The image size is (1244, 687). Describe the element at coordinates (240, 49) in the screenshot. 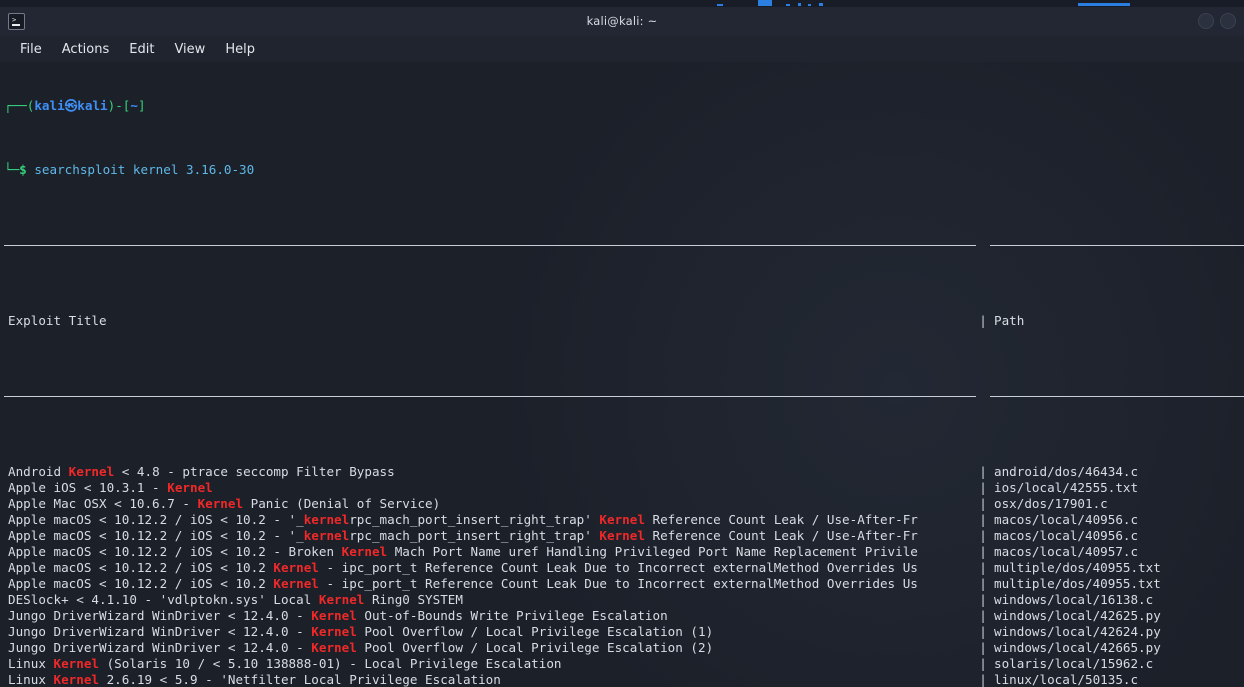

I see `menu-item-help: Help` at that location.